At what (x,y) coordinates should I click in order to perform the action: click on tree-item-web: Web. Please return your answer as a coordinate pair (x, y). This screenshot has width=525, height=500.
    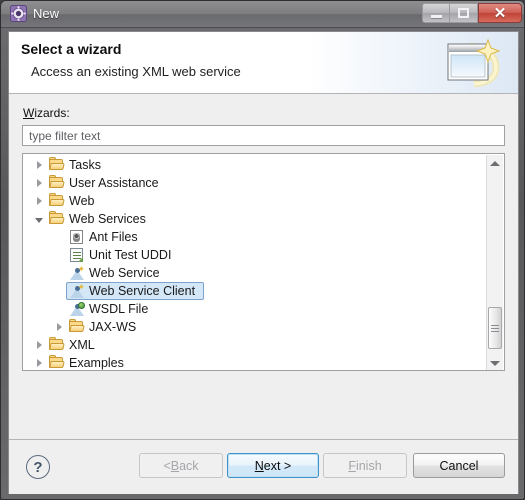
    Looking at the image, I should click on (255, 201).